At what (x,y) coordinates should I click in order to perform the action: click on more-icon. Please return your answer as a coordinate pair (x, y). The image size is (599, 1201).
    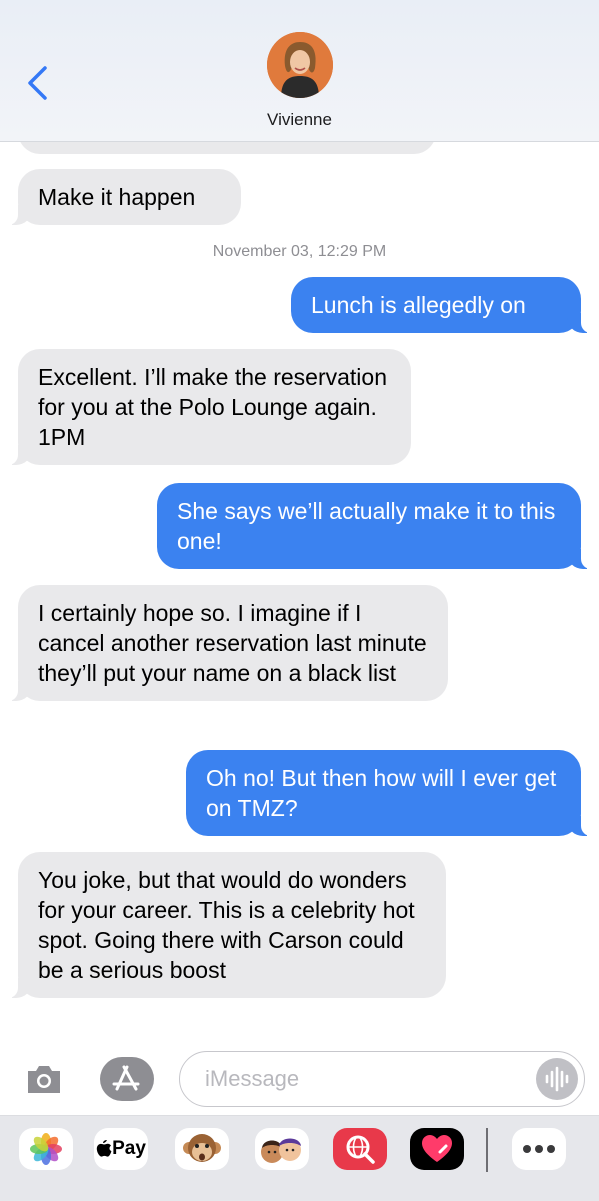
    Looking at the image, I should click on (539, 1149).